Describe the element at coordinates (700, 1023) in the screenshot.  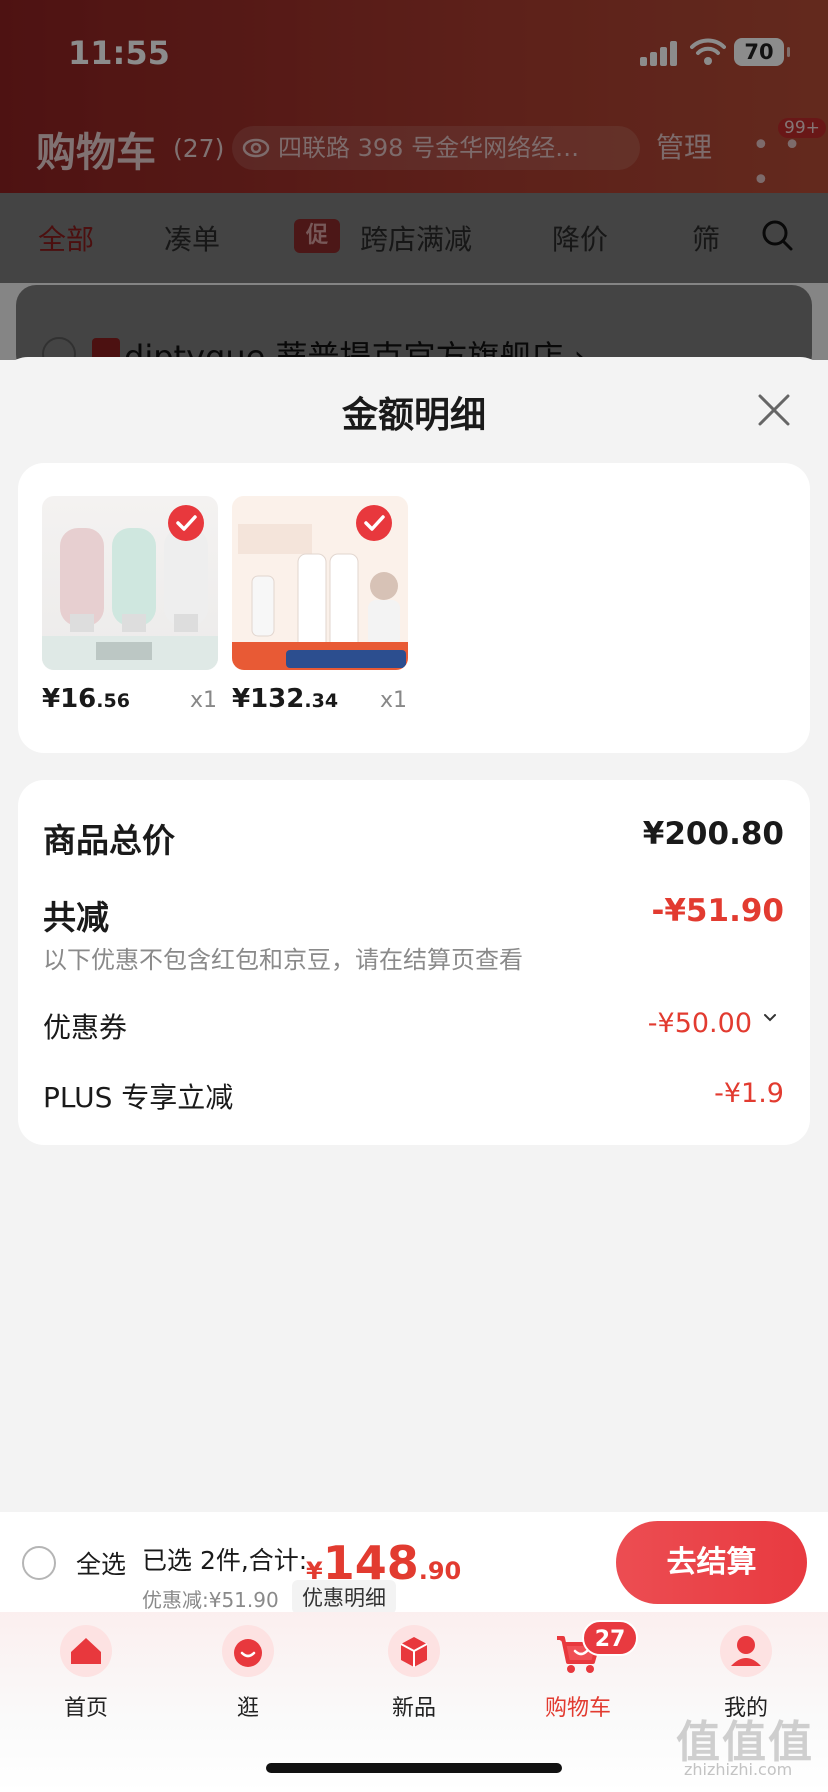
I see `coupon-value: -¥50.00` at that location.